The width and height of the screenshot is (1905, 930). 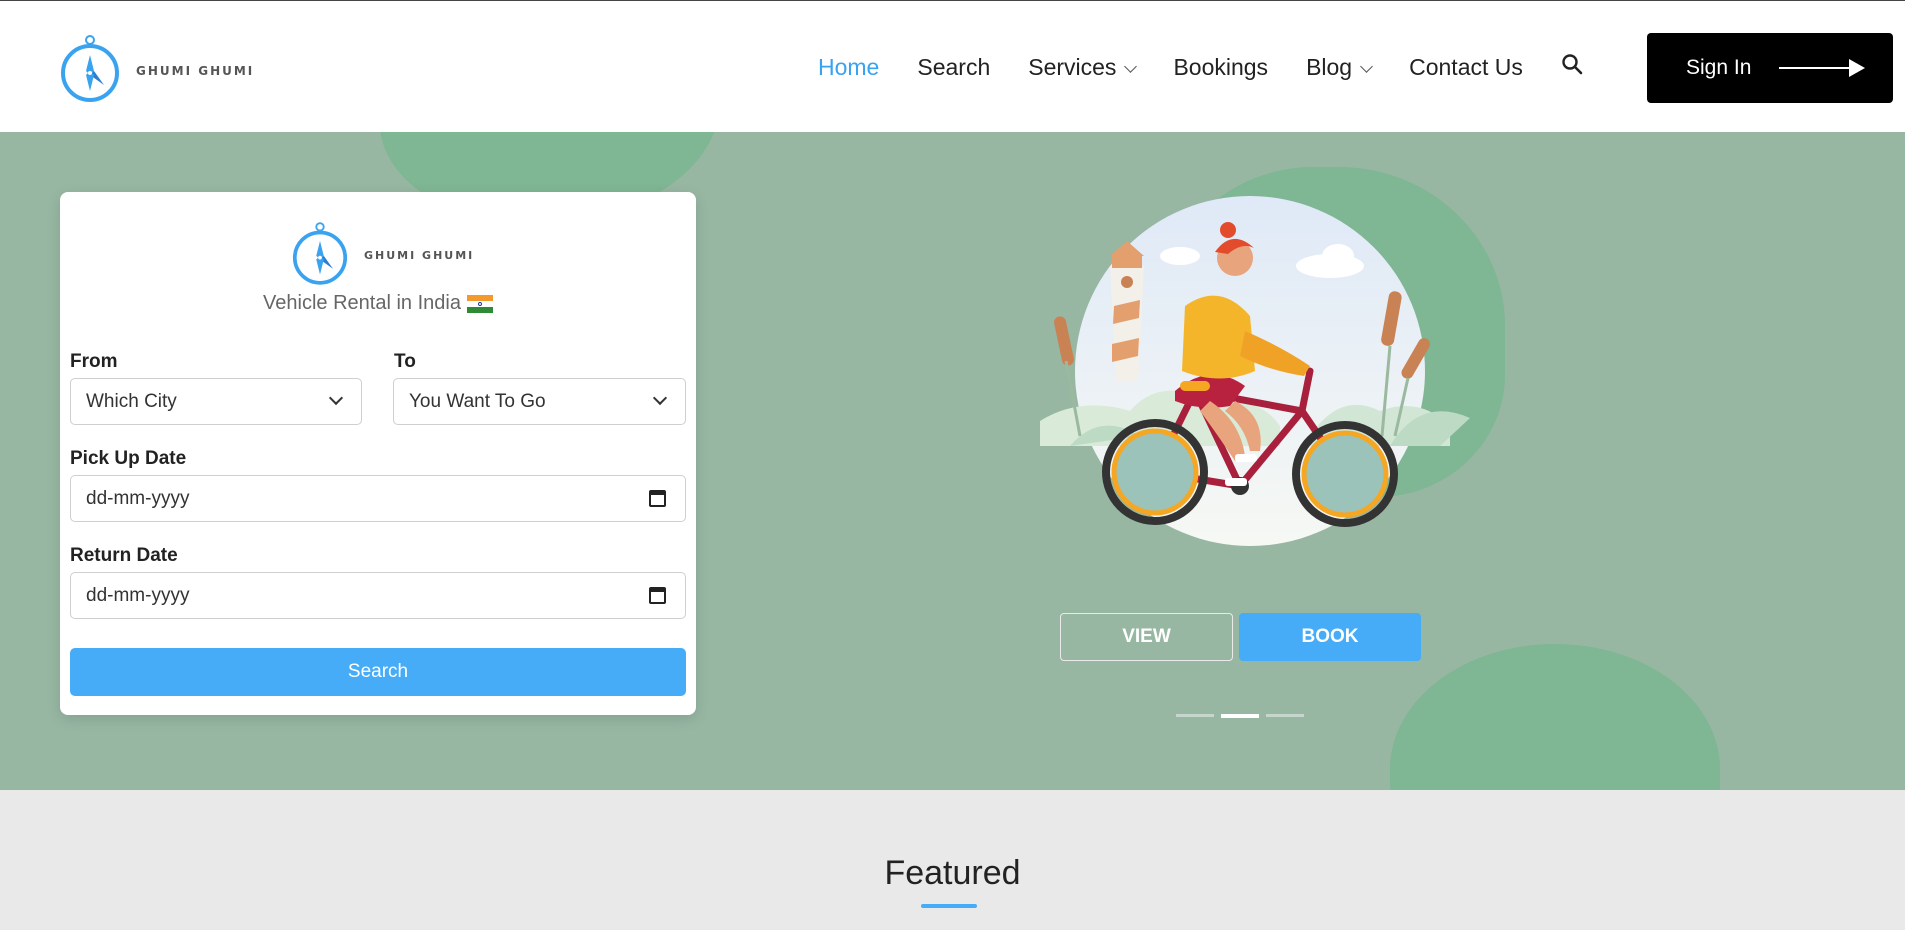 I want to click on nav-search-label: Search, so click(x=954, y=66).